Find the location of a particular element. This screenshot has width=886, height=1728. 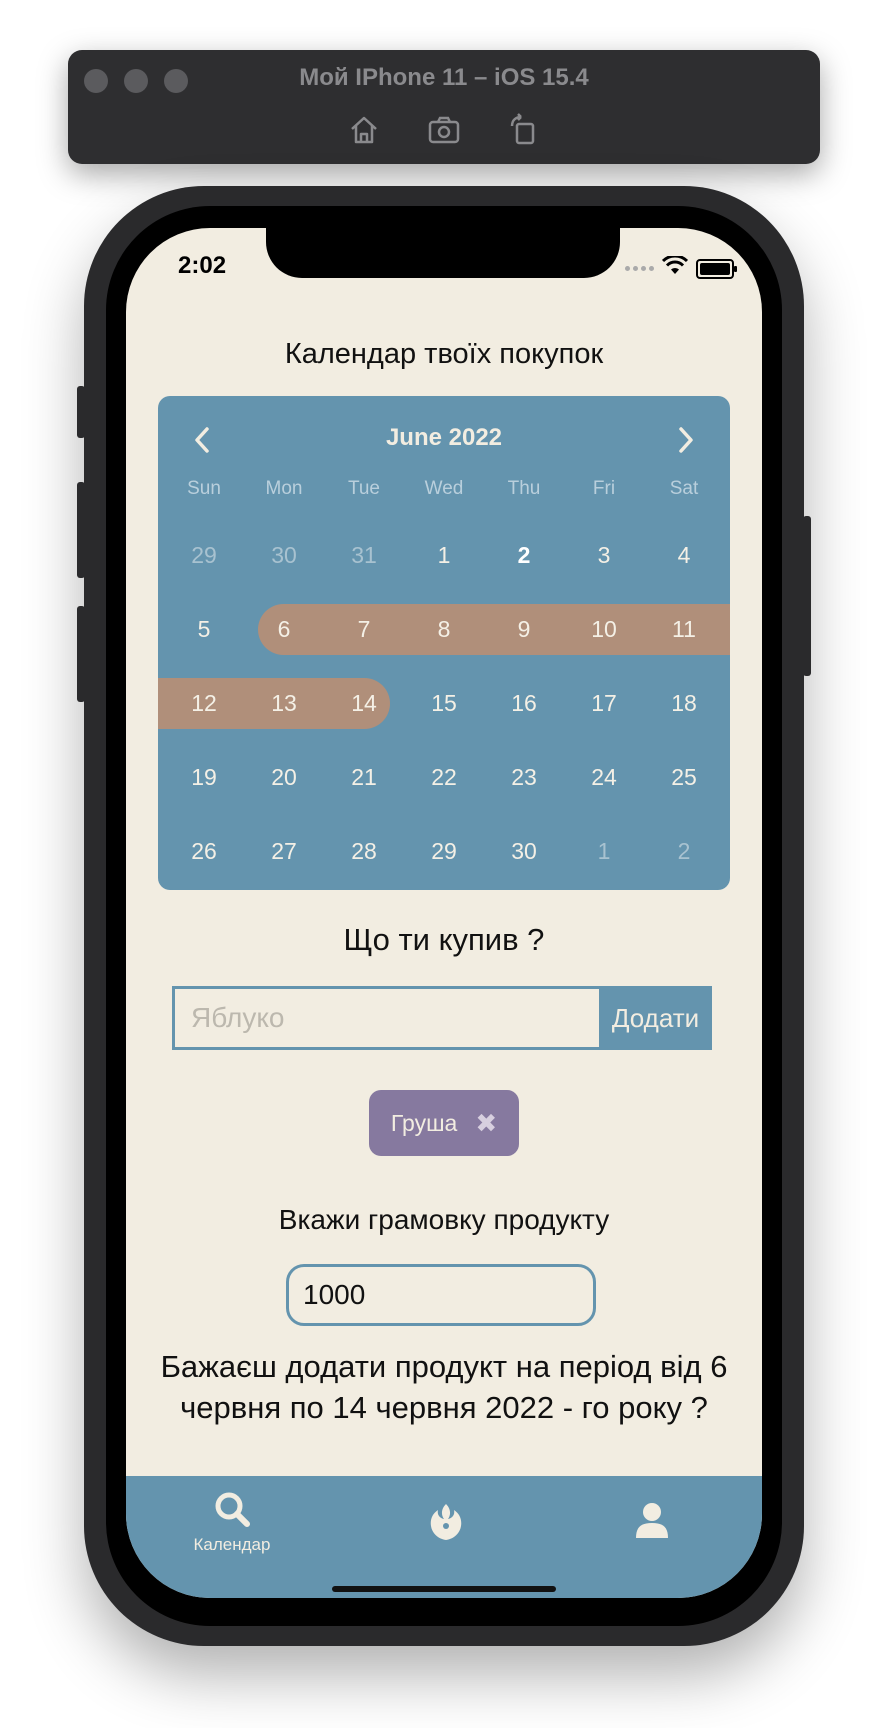

battery-icon is located at coordinates (716, 268).